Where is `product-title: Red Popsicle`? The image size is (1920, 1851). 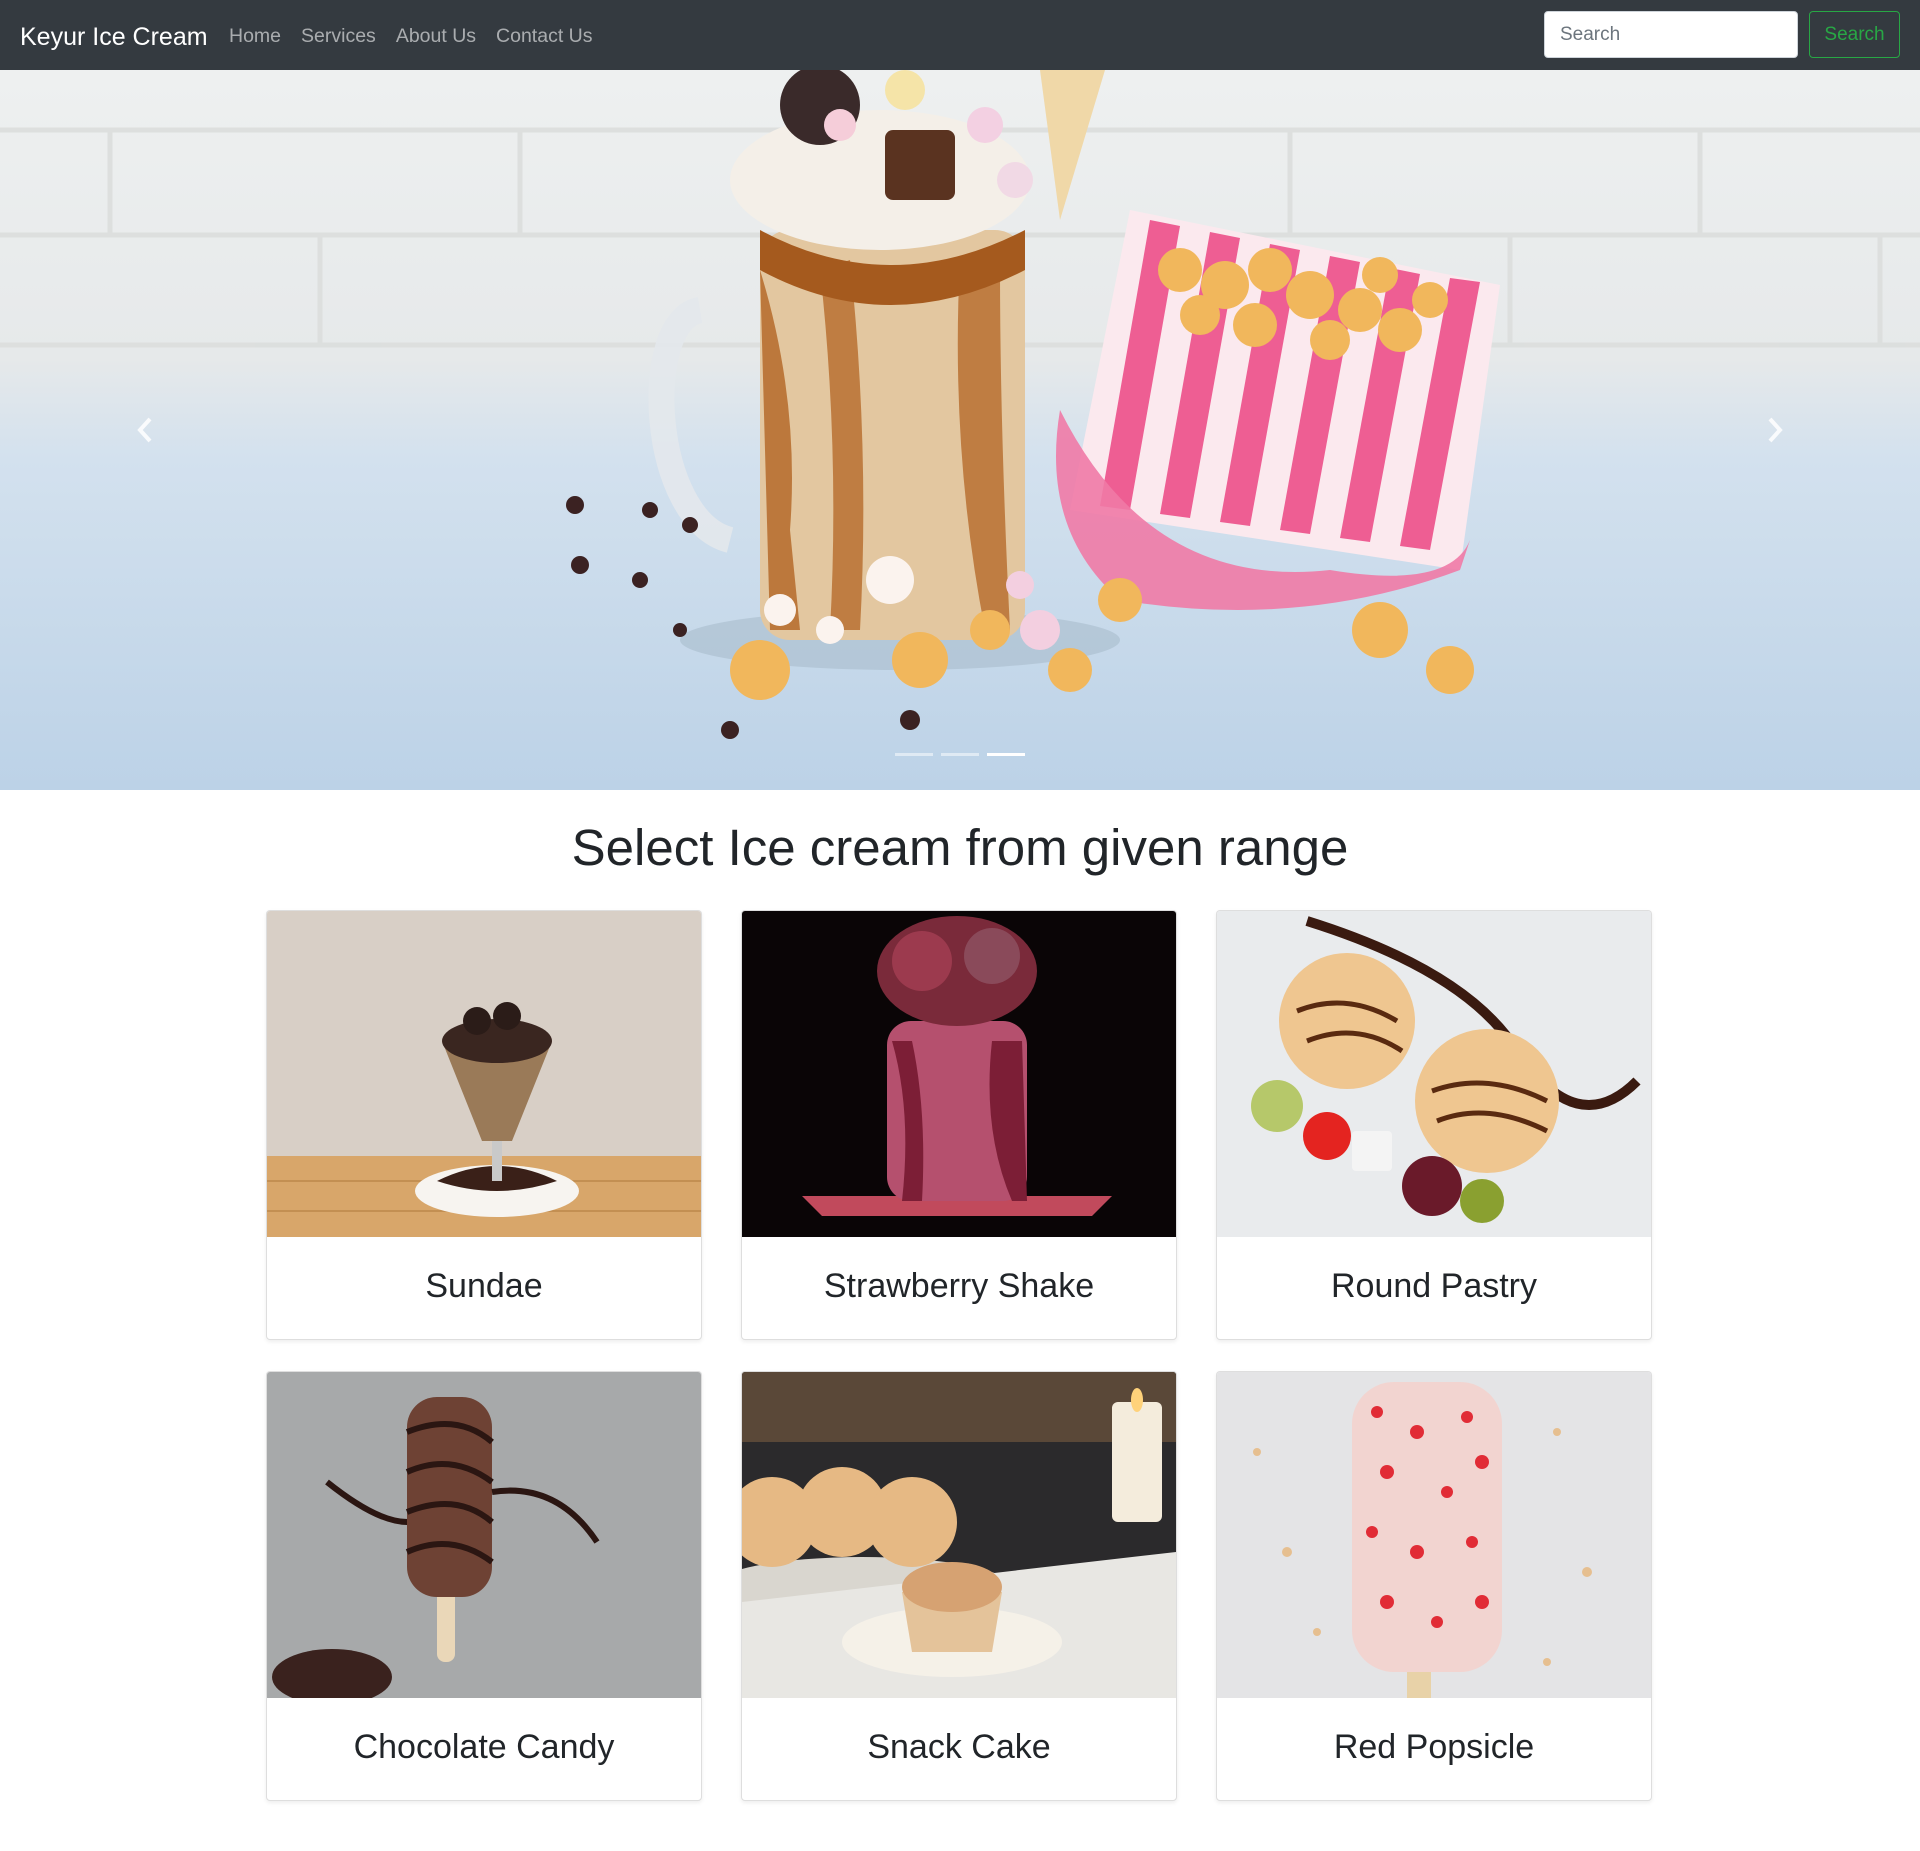 product-title: Red Popsicle is located at coordinates (1434, 1747).